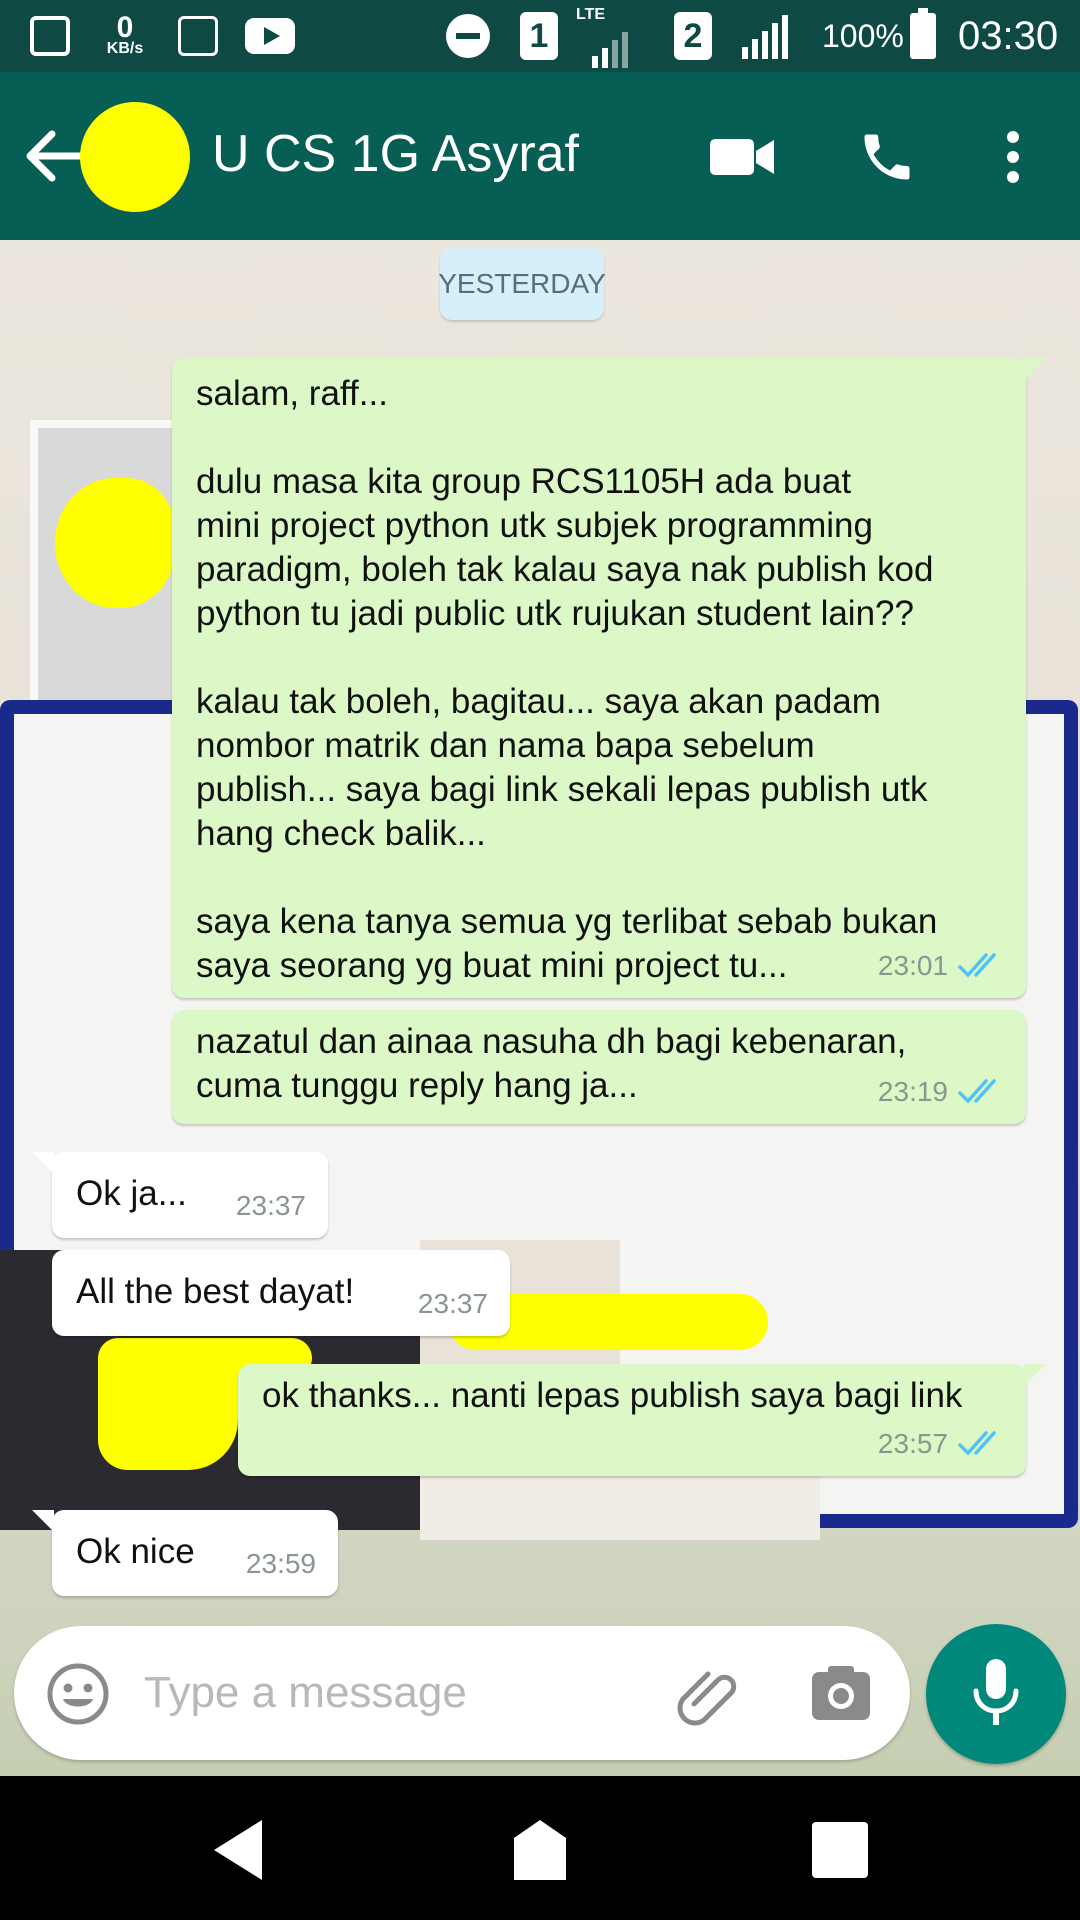 The image size is (1080, 1920). What do you see at coordinates (125, 48) in the screenshot?
I see `net-speed-unit: KB/s` at bounding box center [125, 48].